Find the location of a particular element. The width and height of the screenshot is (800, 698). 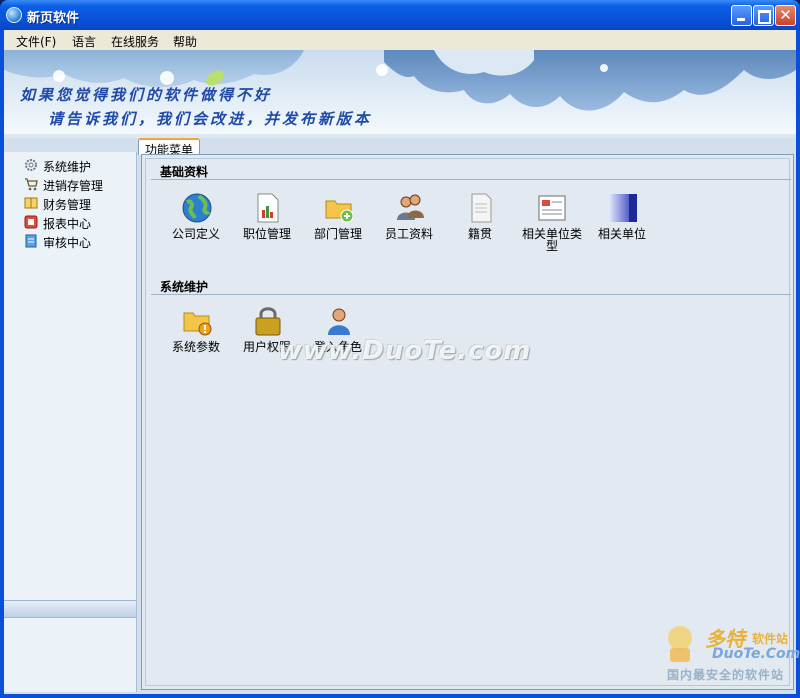

bars-icon is located at coordinates (623, 208).